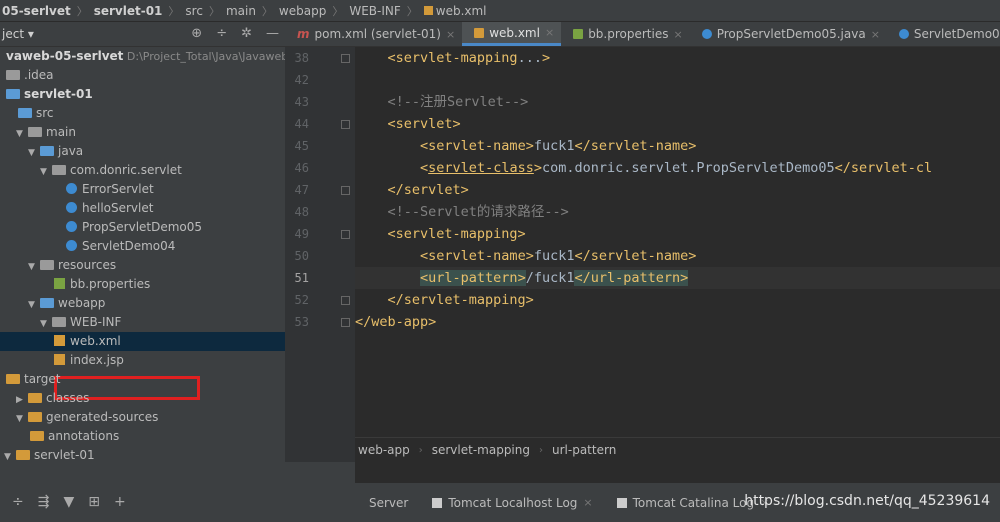 Image resolution: width=1000 pixels, height=522 pixels. What do you see at coordinates (510, 503) in the screenshot?
I see `services-tab: Tomcat Localhost Log ×` at bounding box center [510, 503].